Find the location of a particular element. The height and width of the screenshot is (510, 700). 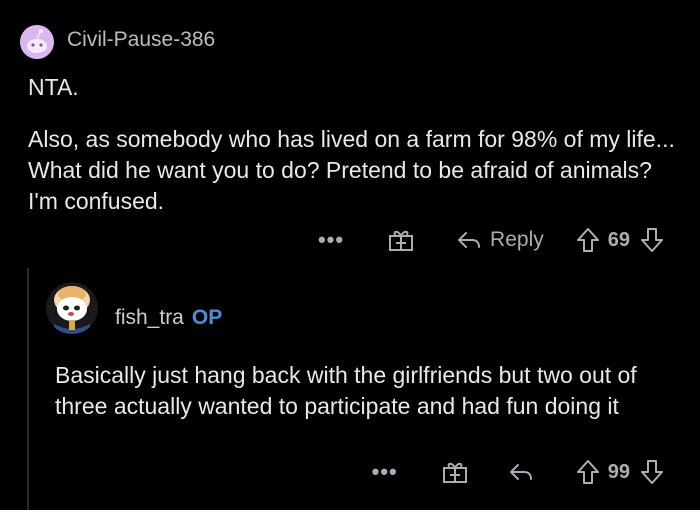

custom-snoo-avatar-icon is located at coordinates (72, 308).